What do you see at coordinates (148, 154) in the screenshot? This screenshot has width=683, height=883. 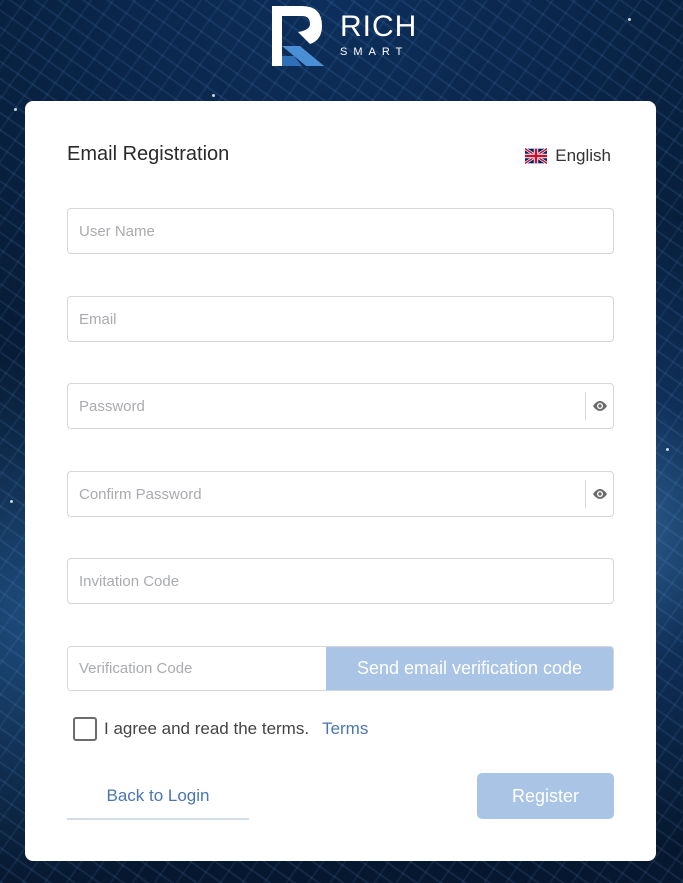 I see `page-title: Email Registration` at bounding box center [148, 154].